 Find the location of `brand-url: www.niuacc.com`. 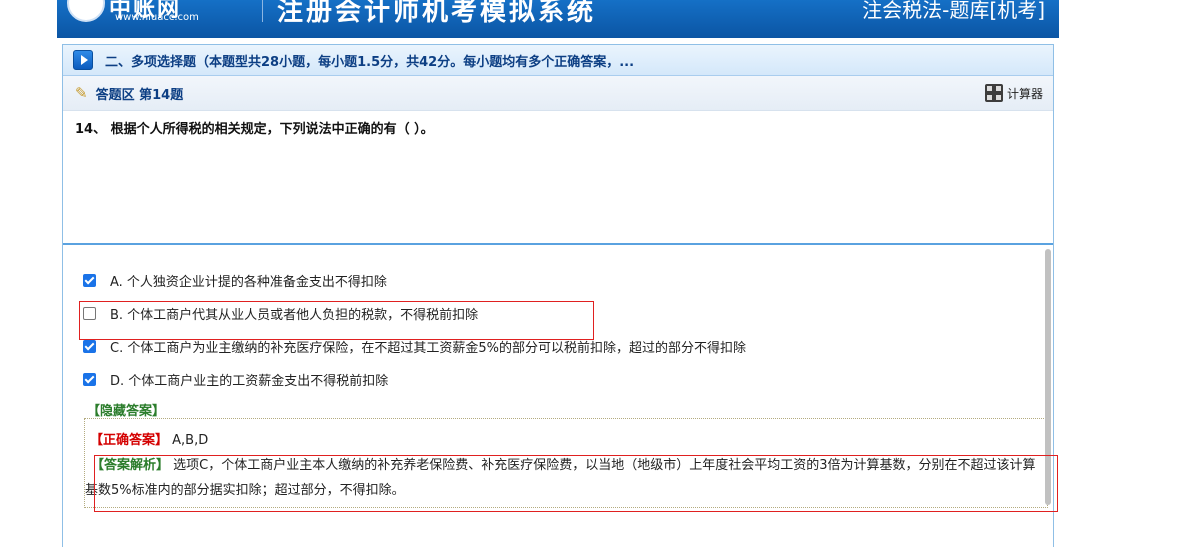

brand-url: www.niuacc.com is located at coordinates (157, 17).